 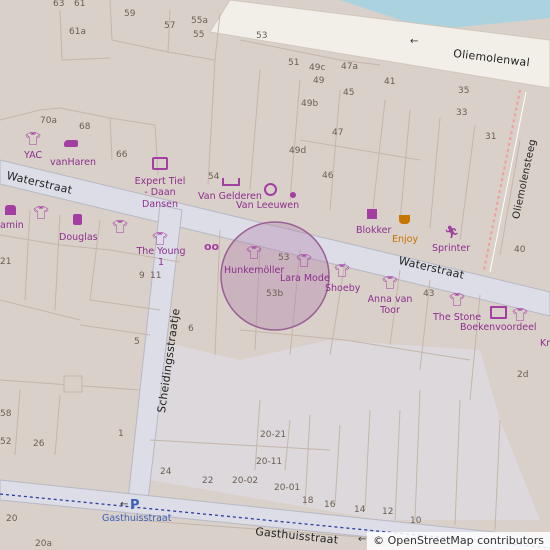 What do you see at coordinates (73, 163) in the screenshot?
I see `poi-label-vanharen: vanHaren` at bounding box center [73, 163].